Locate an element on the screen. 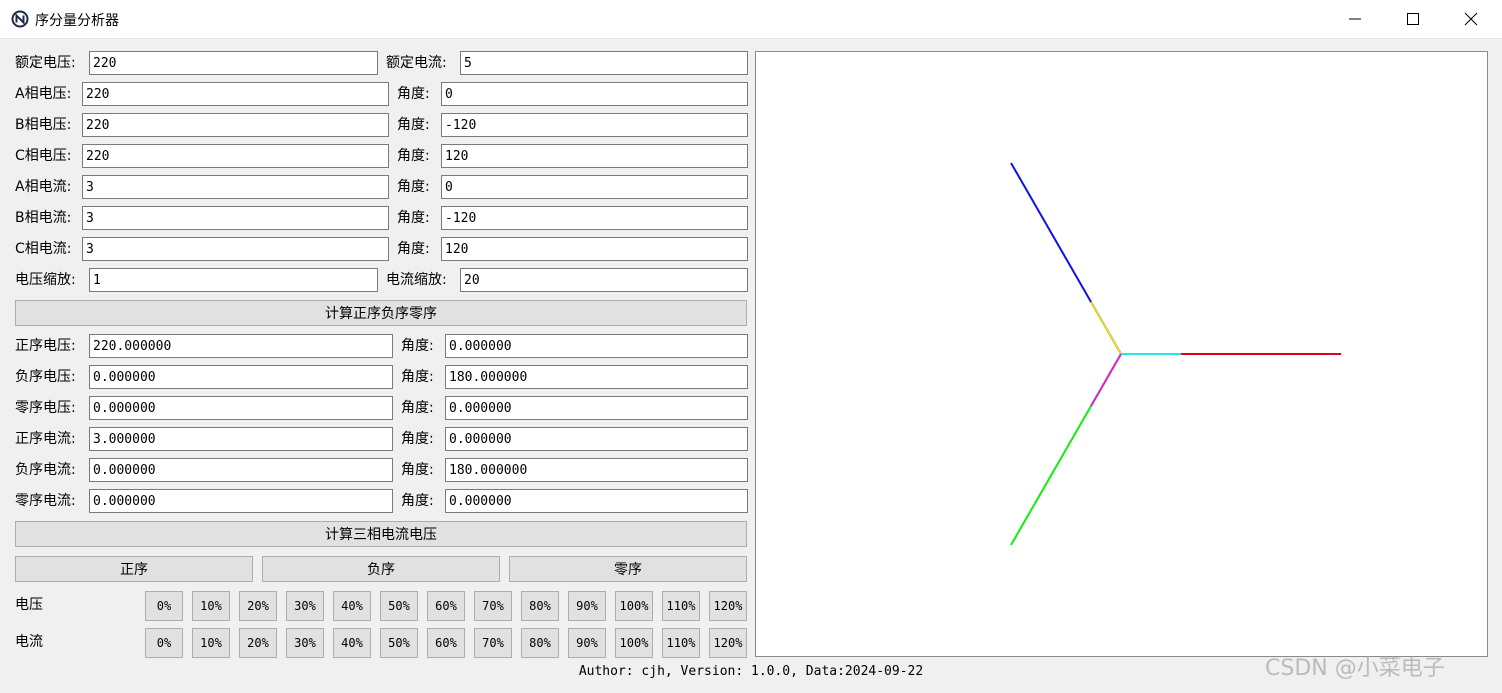 The height and width of the screenshot is (693, 1502). phase-b-voltage-label: B相电压: is located at coordinates (43, 125).